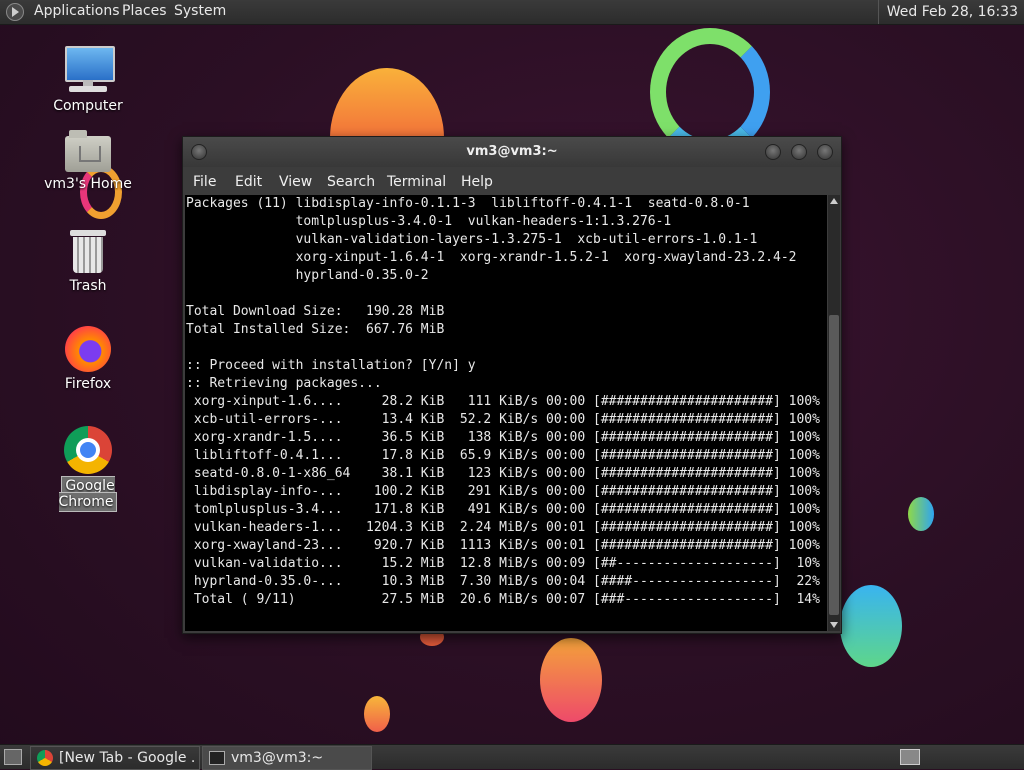  I want to click on window-titlebar: vm3@vm3:~, so click(512, 152).